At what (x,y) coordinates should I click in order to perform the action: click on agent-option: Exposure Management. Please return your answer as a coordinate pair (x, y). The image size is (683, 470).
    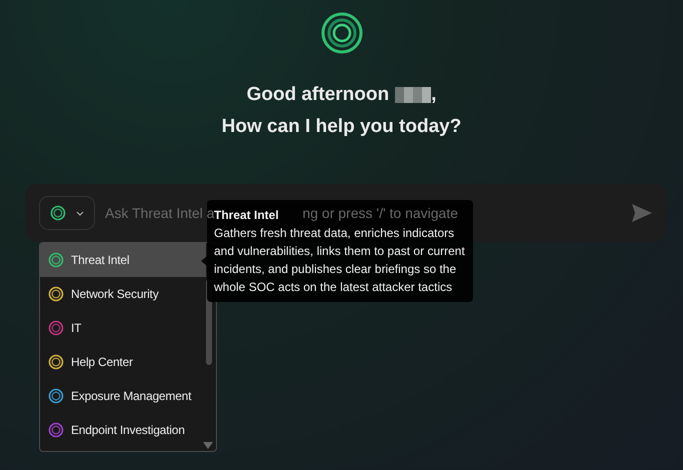
    Looking at the image, I should click on (123, 396).